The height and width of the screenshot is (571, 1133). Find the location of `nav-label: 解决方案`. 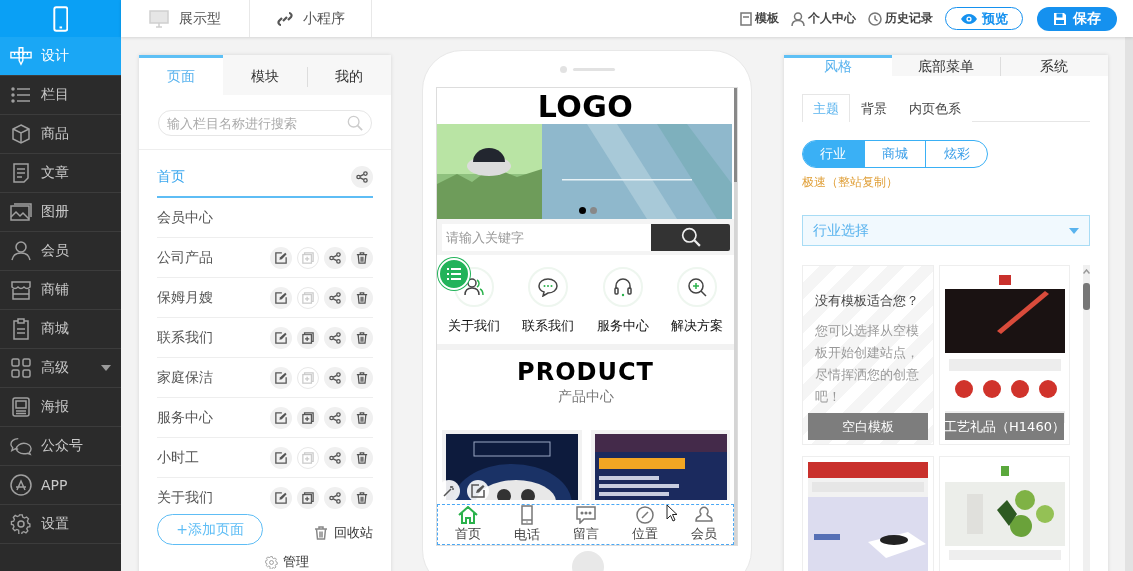

nav-label: 解决方案 is located at coordinates (696, 326).